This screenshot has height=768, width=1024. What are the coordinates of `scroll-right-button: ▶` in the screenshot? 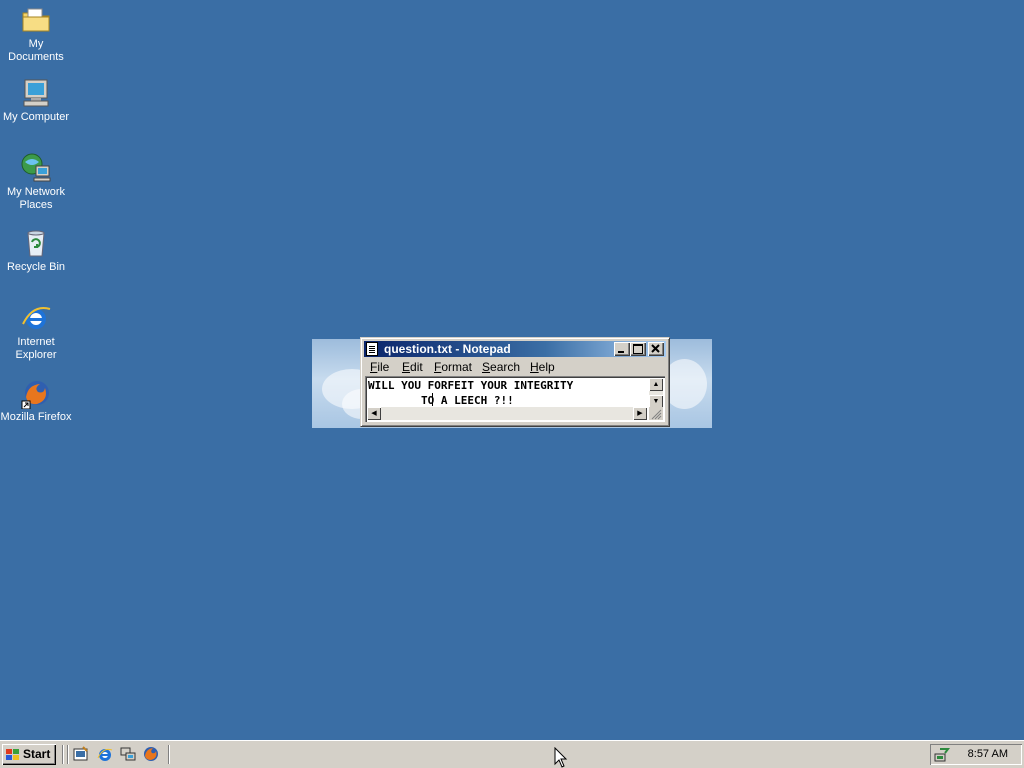 It's located at (640, 413).